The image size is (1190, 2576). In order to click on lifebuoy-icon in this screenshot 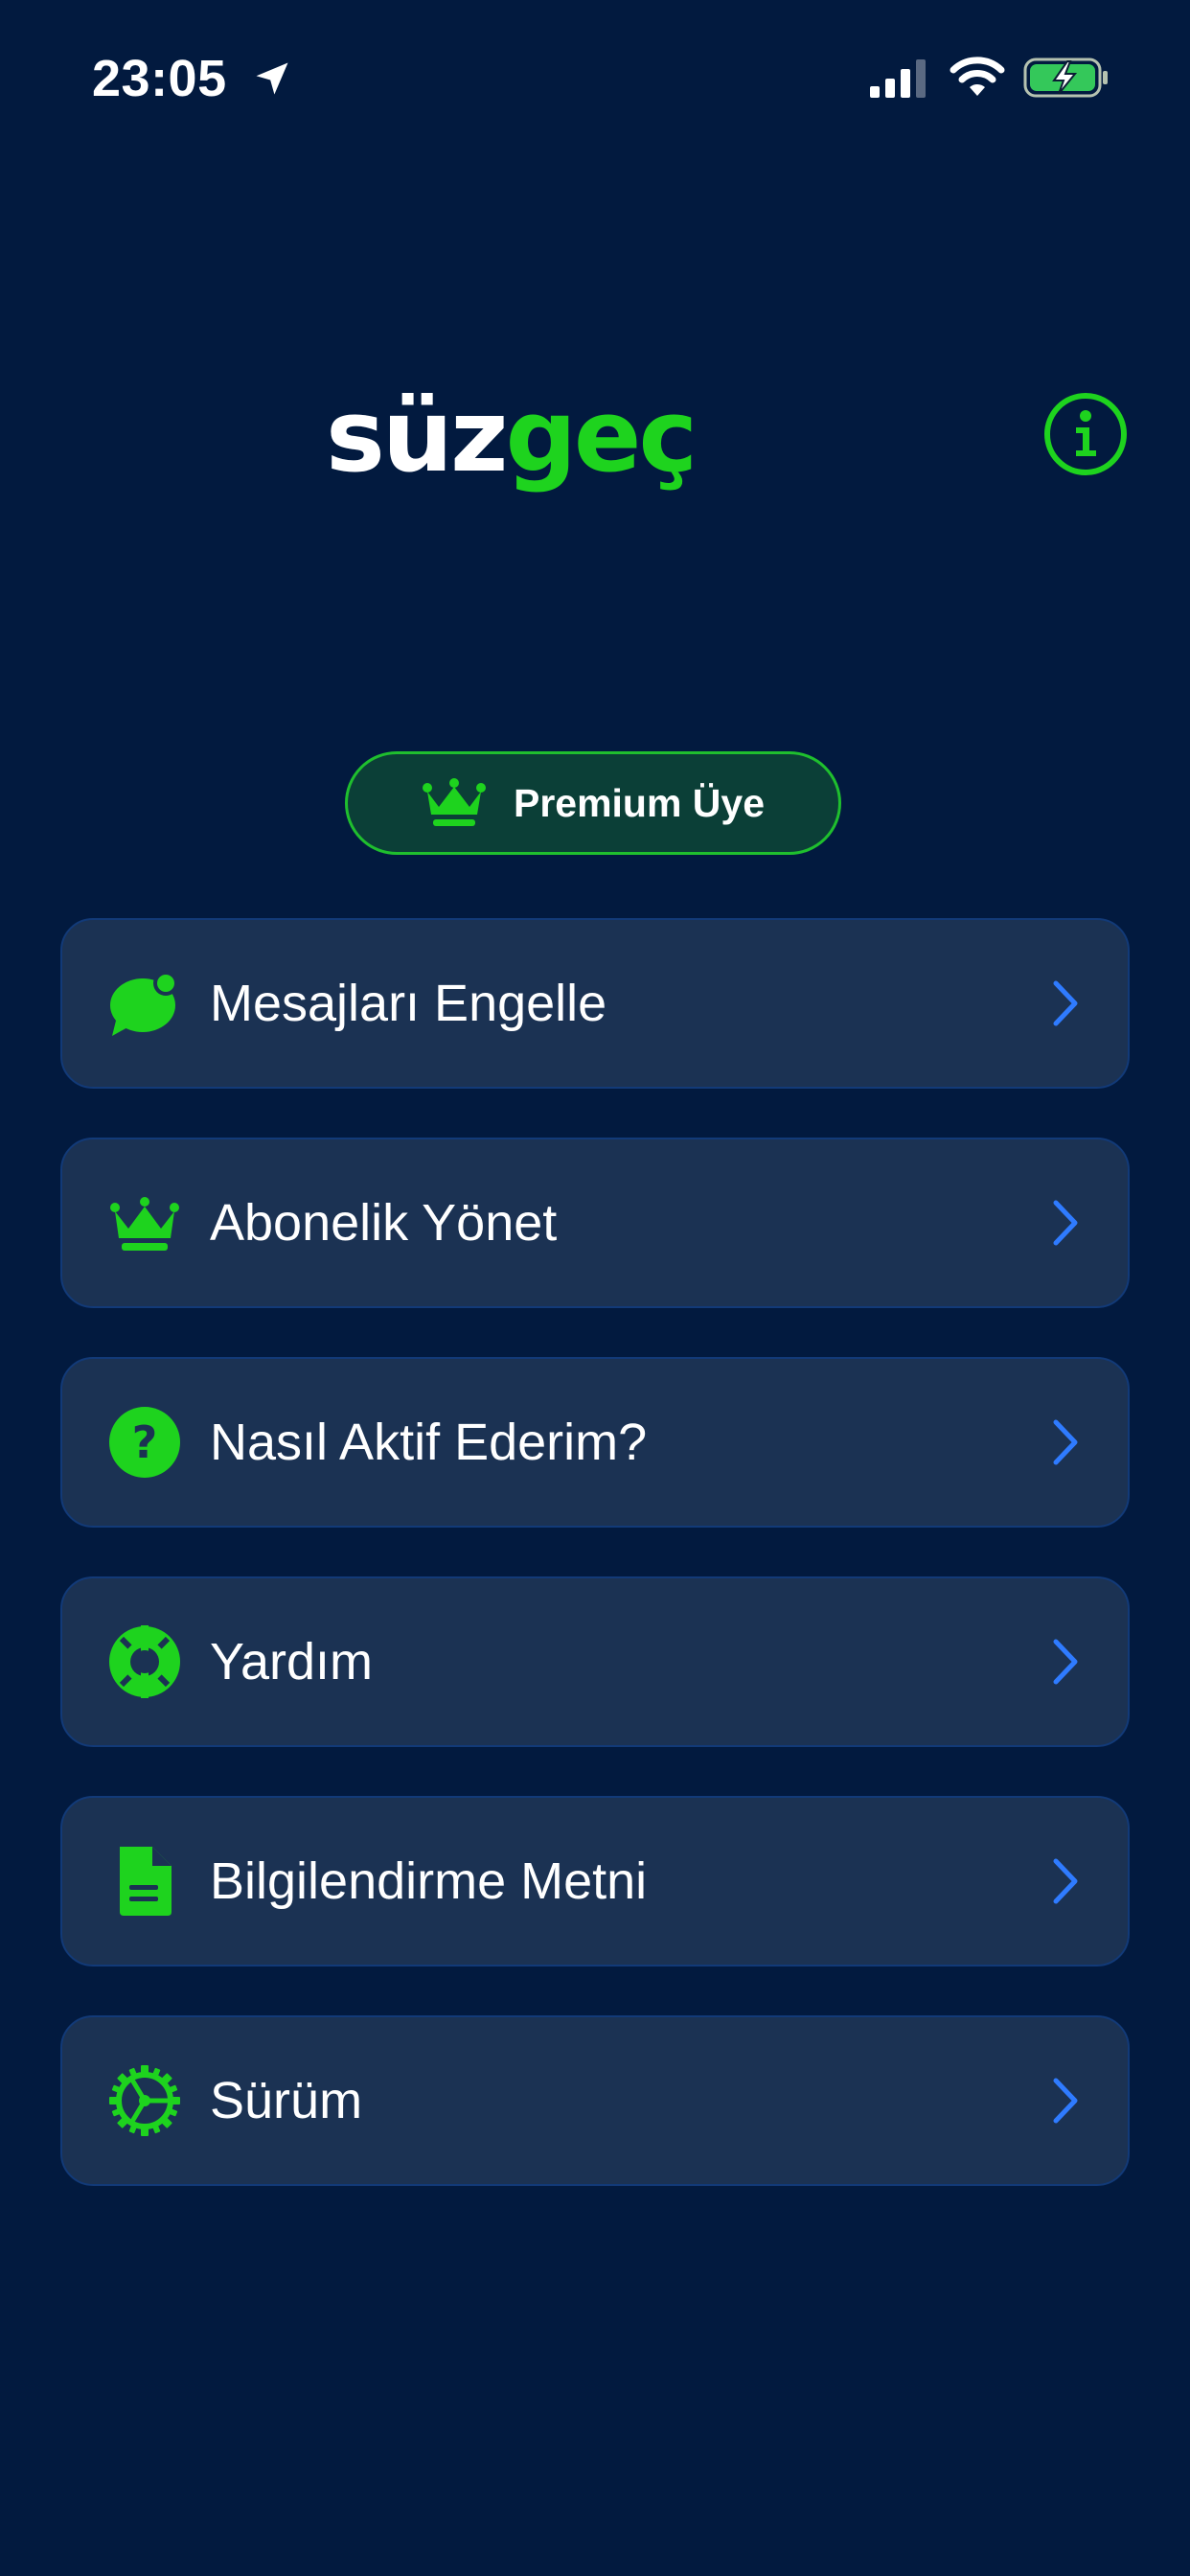, I will do `click(144, 1661)`.